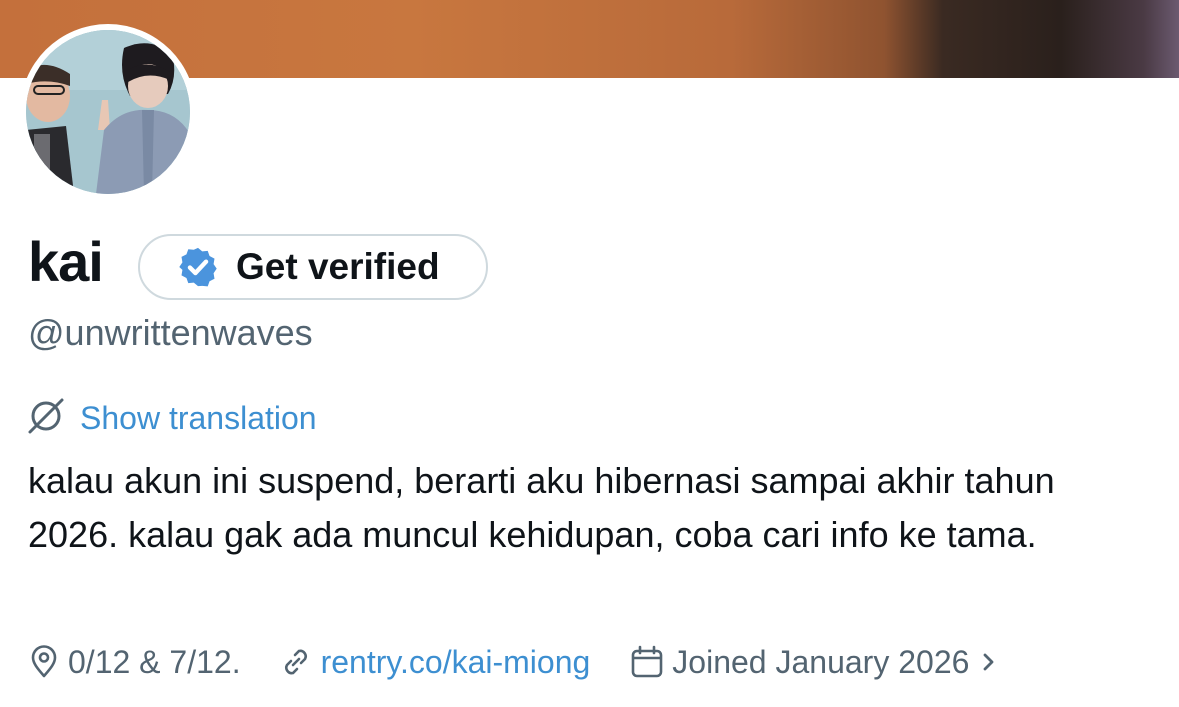 Image resolution: width=1179 pixels, height=707 pixels. I want to click on website-item: rentry.co/kai-miong, so click(435, 662).